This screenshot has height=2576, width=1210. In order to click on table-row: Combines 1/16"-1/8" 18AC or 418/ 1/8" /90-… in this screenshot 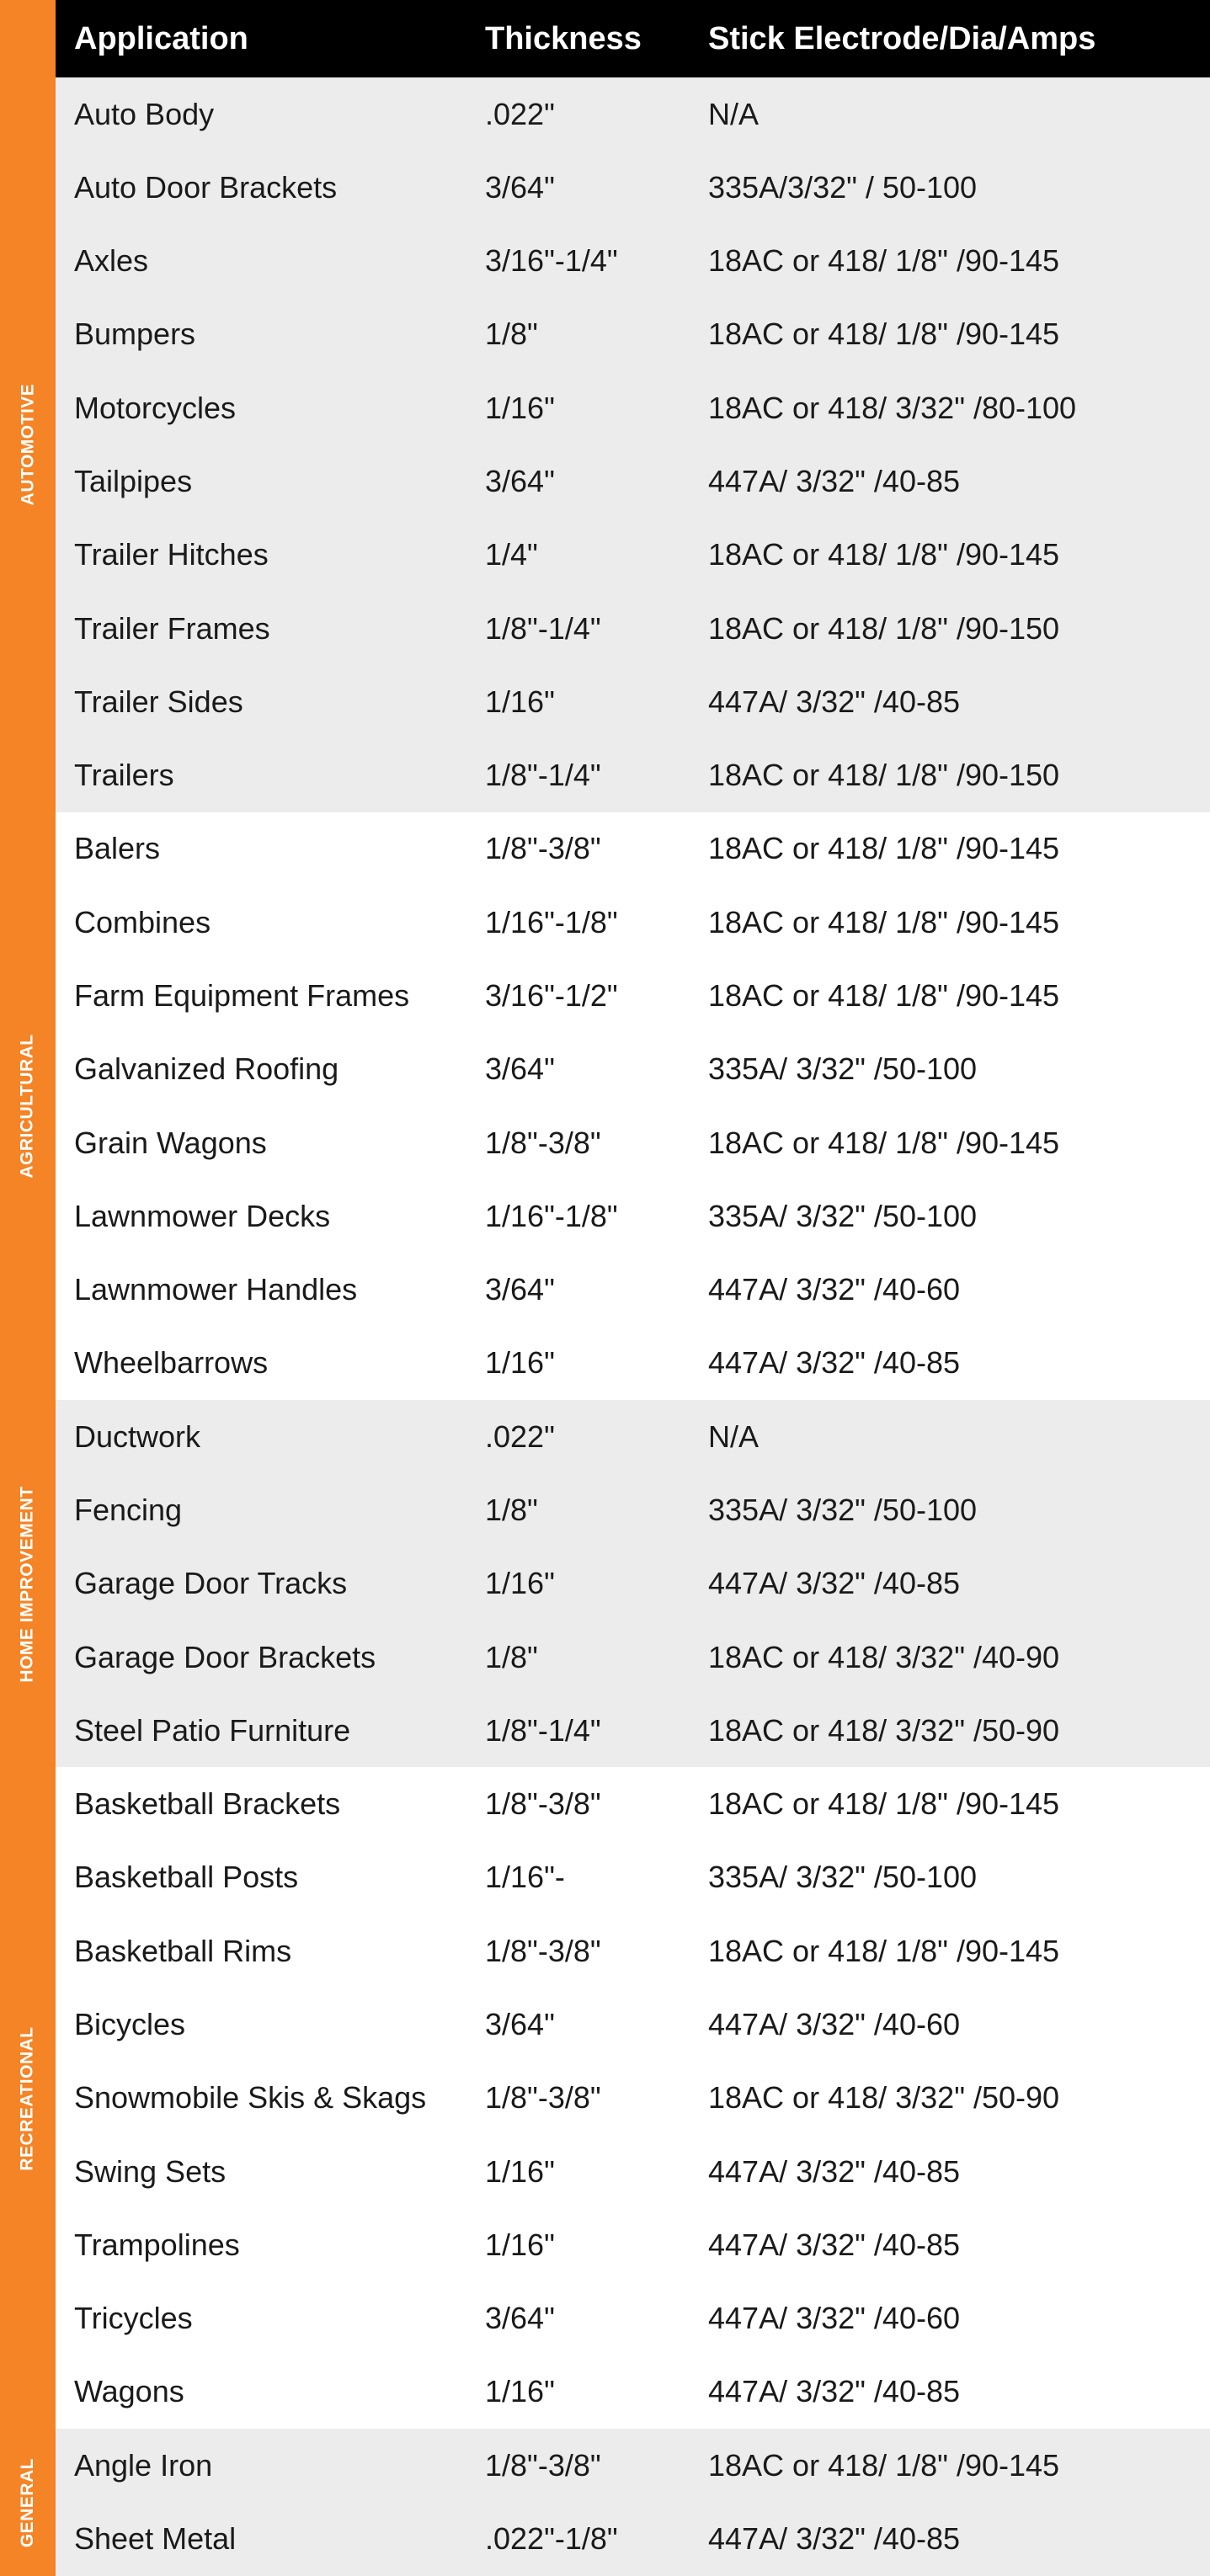, I will do `click(633, 923)`.